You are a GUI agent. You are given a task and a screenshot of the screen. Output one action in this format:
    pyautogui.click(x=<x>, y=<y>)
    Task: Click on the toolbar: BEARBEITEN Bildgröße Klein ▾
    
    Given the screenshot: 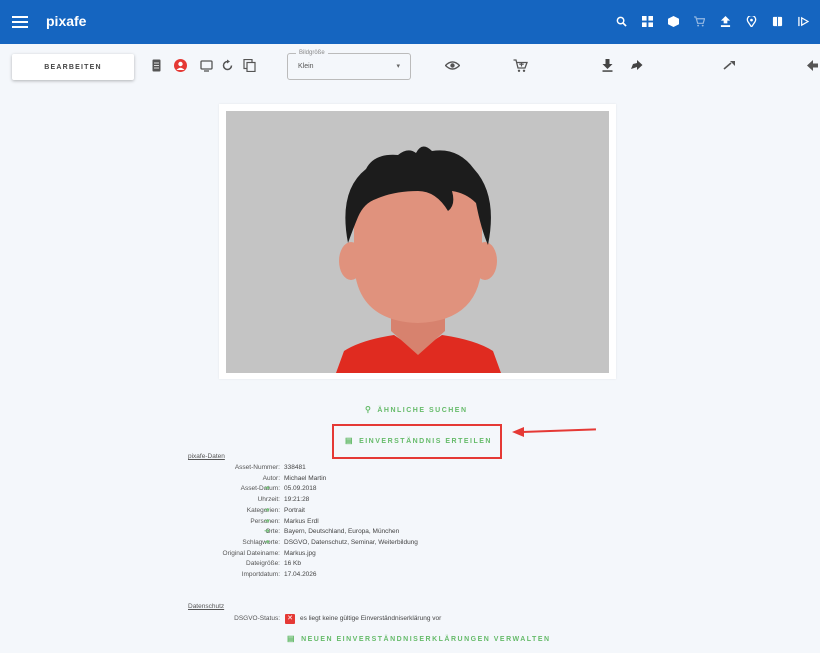 What is the action you would take?
    pyautogui.click(x=410, y=67)
    